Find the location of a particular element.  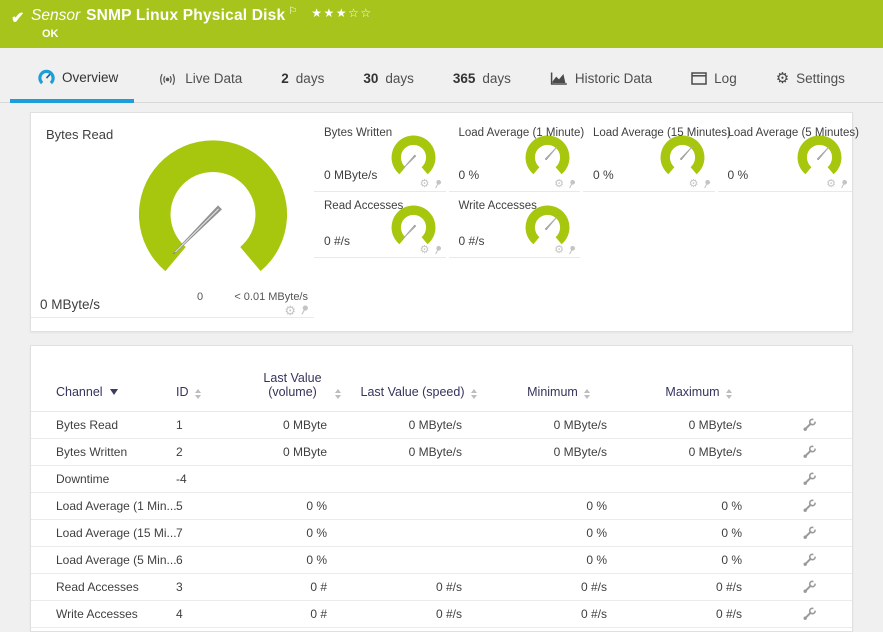

column-header-maximum: Maximum is located at coordinates (698, 379).